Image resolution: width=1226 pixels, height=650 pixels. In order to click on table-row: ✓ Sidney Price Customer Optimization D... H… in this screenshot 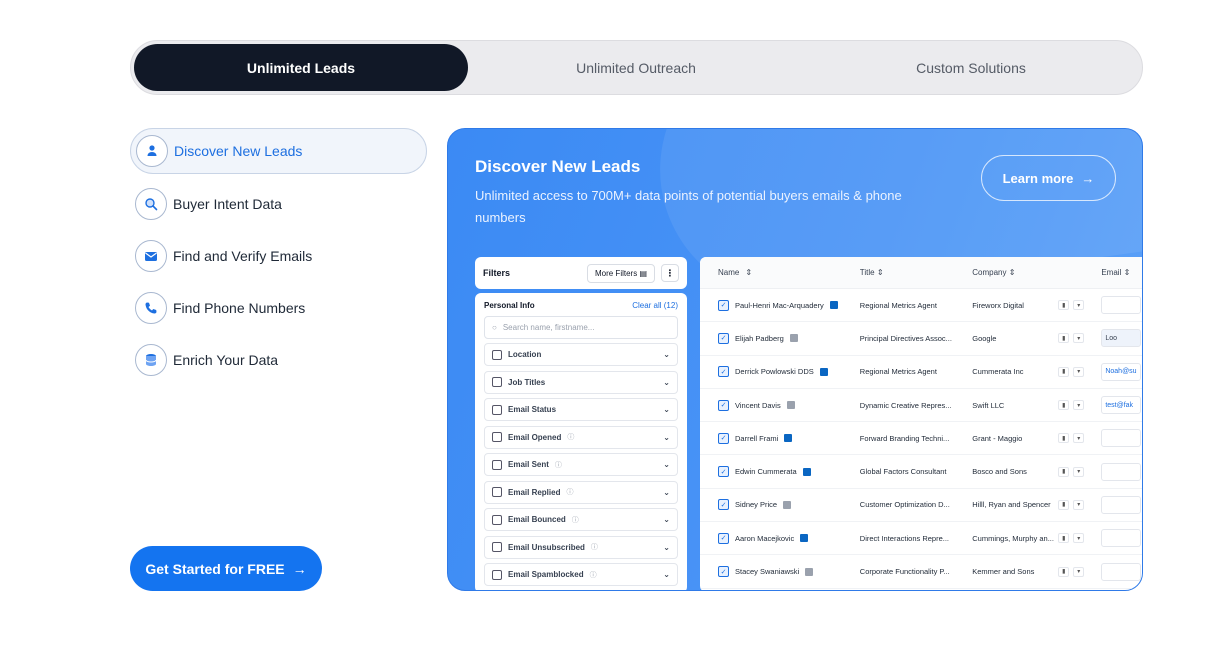, I will do `click(921, 506)`.